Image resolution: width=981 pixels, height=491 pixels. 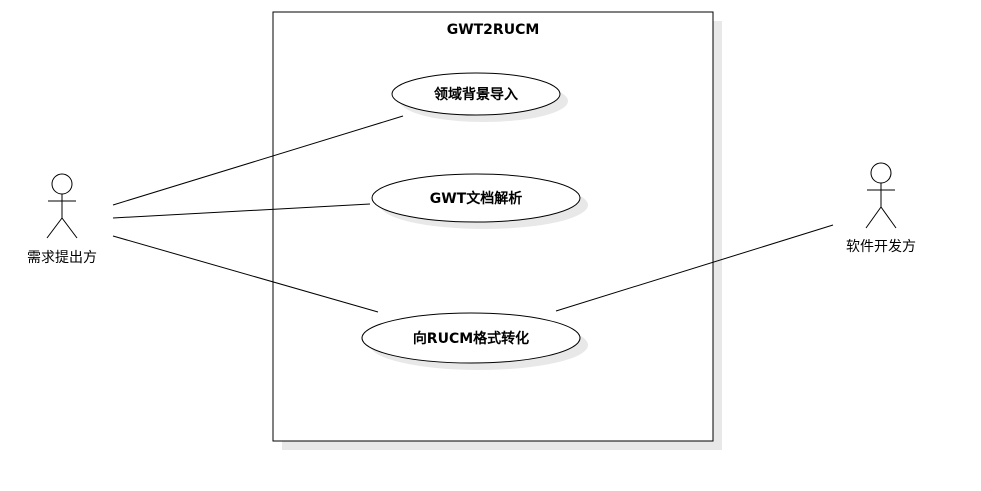 What do you see at coordinates (69, 228) in the screenshot?
I see `actor-requester-leg-right` at bounding box center [69, 228].